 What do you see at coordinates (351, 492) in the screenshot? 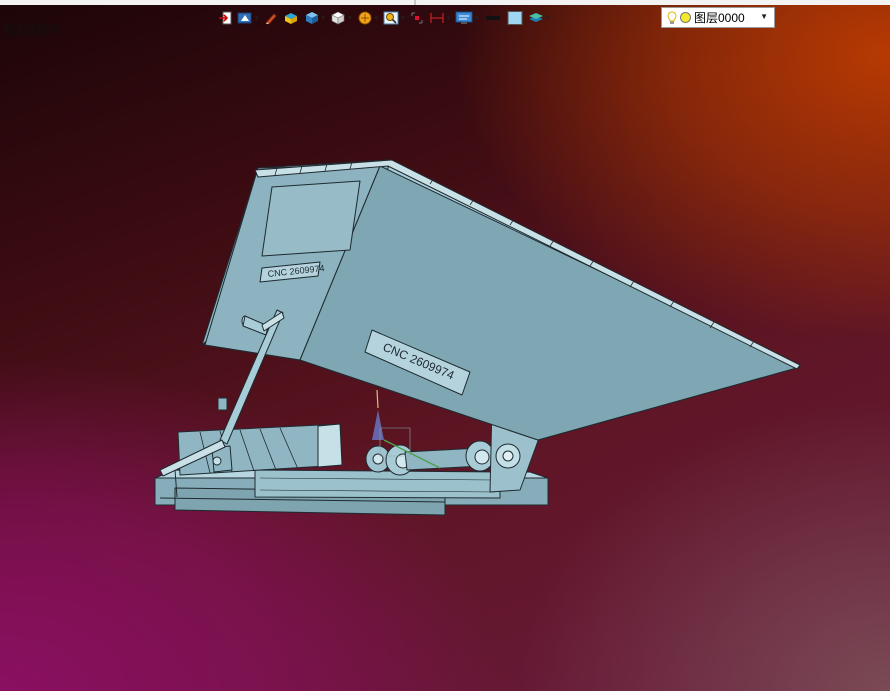
I see `base-frame` at bounding box center [351, 492].